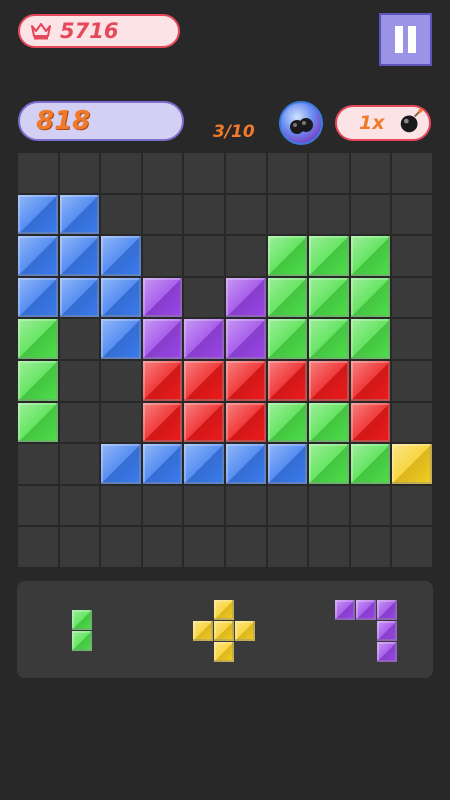  What do you see at coordinates (412, 464) in the screenshot?
I see `block-yellow` at bounding box center [412, 464].